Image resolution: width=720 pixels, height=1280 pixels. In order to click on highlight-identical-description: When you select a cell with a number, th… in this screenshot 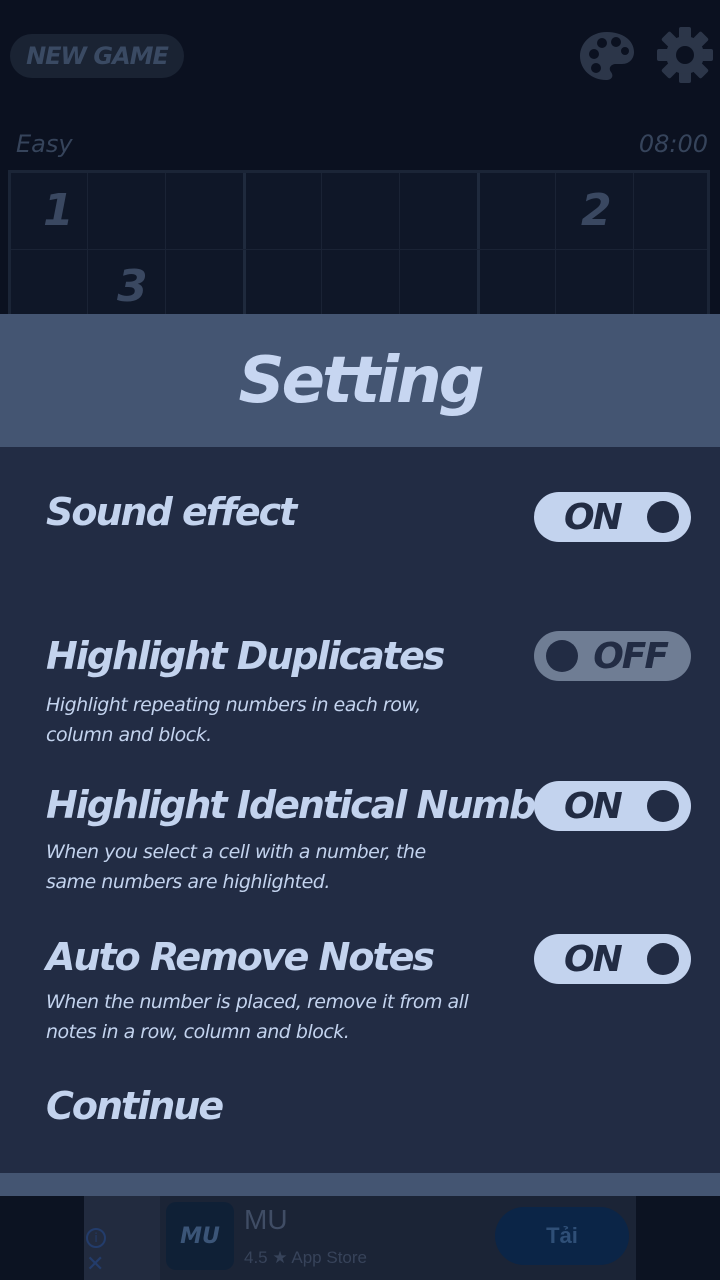, I will do `click(236, 867)`.